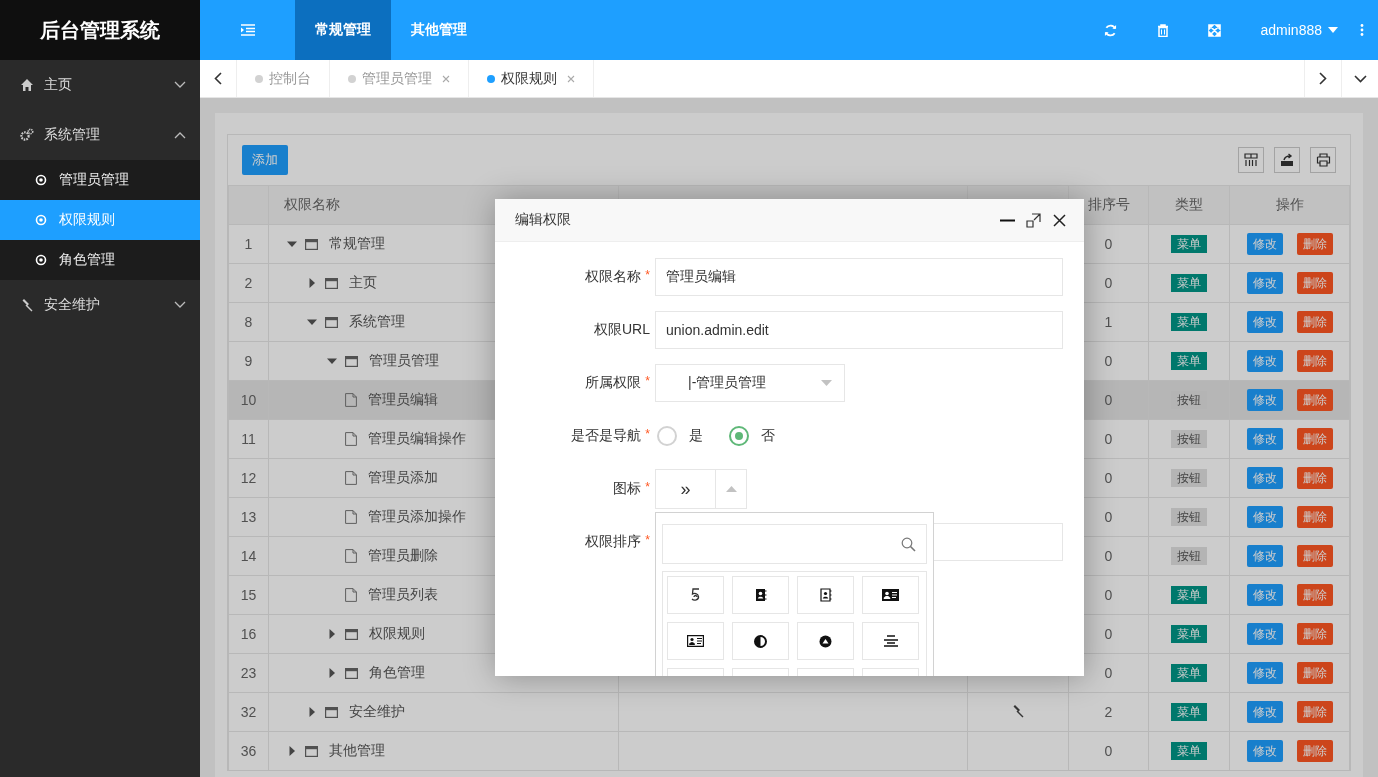  Describe the element at coordinates (343, 30) in the screenshot. I see `nav-tab: 常规管理` at that location.